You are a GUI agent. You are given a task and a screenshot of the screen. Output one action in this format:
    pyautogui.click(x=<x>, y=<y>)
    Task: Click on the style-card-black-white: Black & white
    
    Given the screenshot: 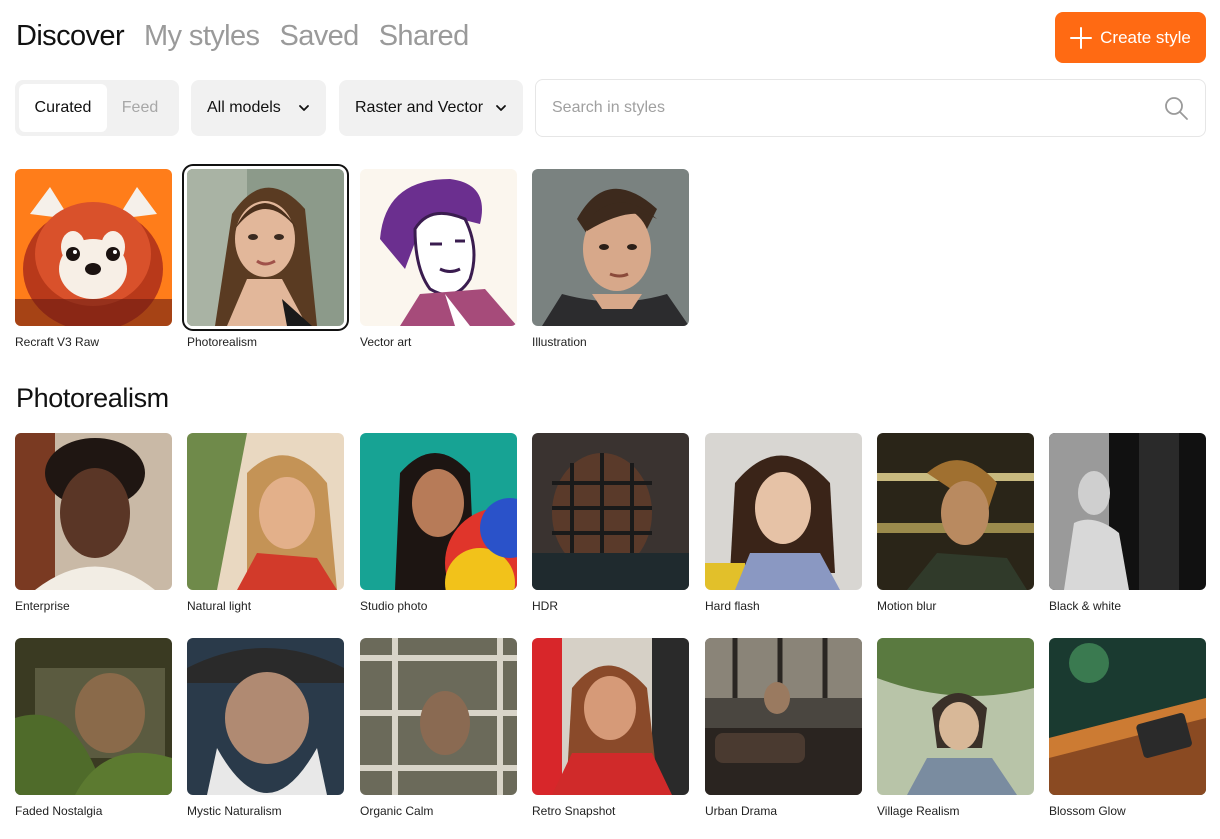 What is the action you would take?
    pyautogui.click(x=1127, y=523)
    